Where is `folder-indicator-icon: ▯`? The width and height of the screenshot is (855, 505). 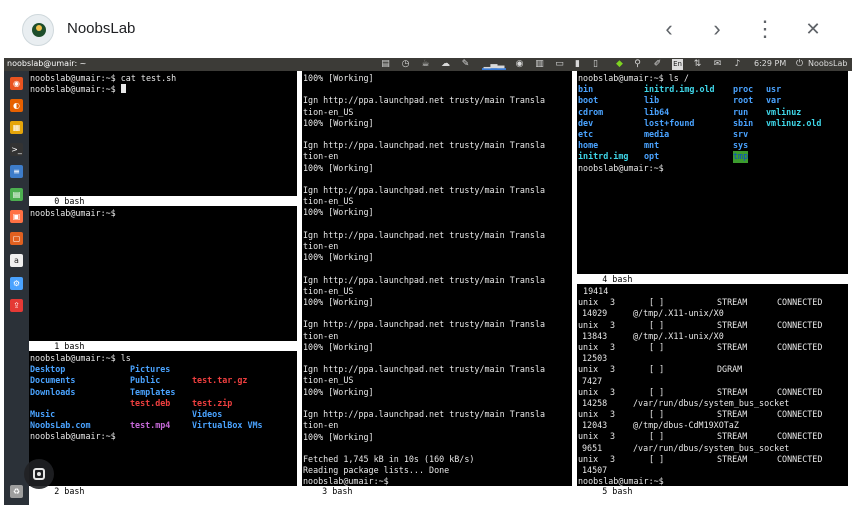 folder-indicator-icon: ▯ is located at coordinates (595, 64).